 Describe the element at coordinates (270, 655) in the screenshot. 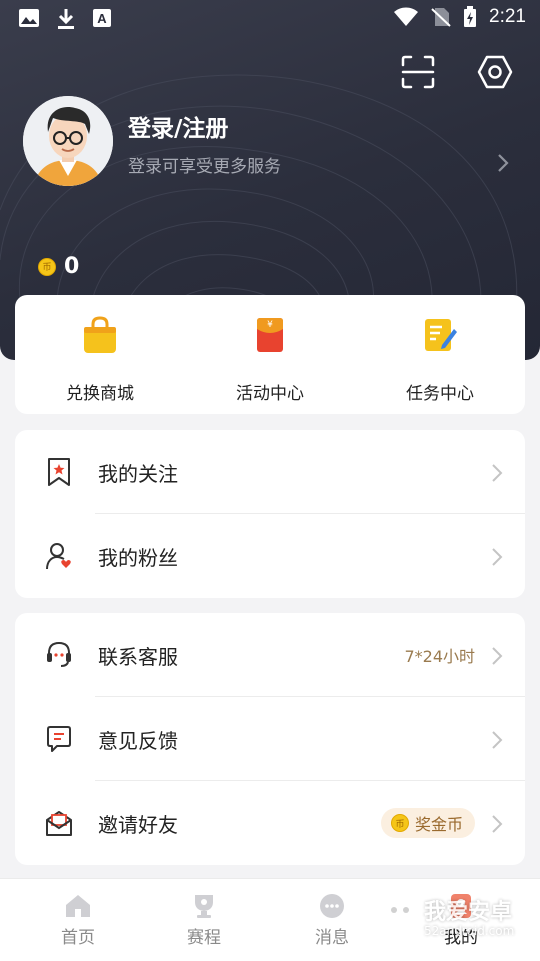

I see `customer-service-row: 联系客服 7*24小时` at that location.